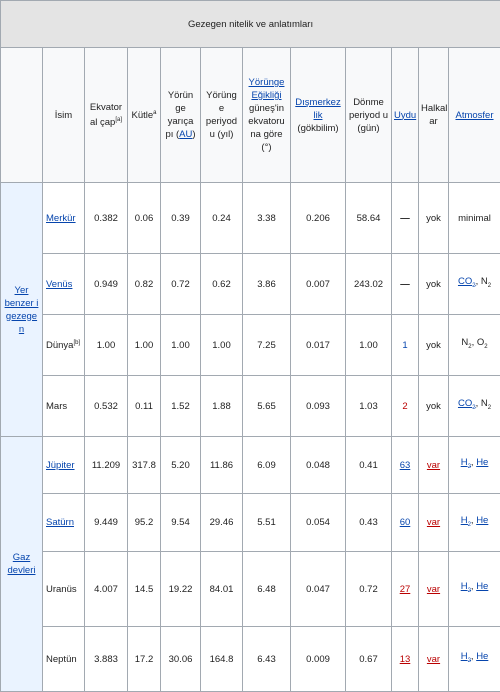 Image resolution: width=500 pixels, height=692 pixels. I want to click on planet-name: Merkür, so click(64, 218).